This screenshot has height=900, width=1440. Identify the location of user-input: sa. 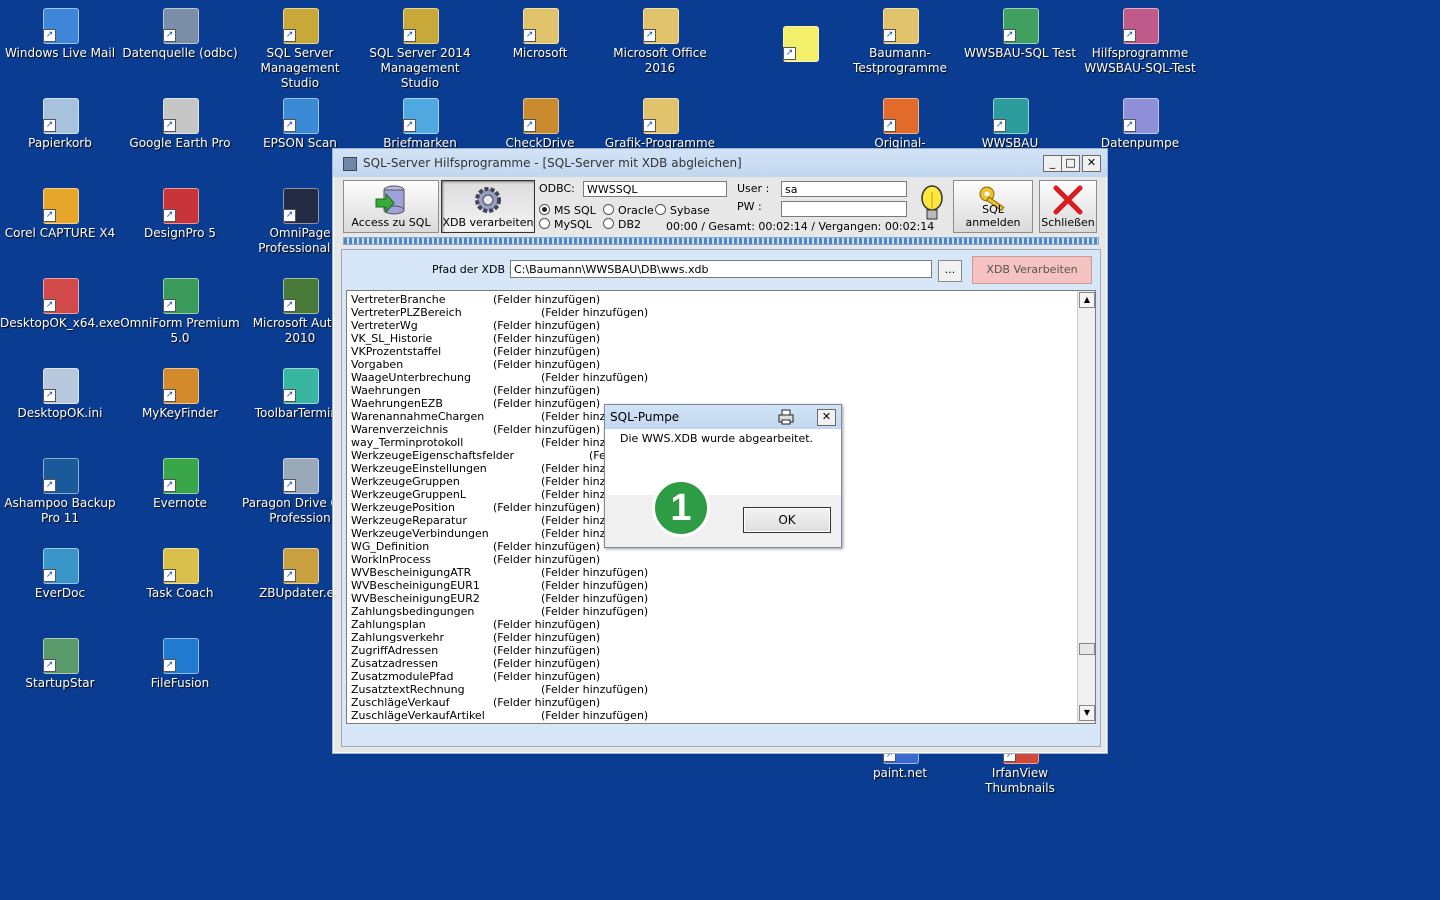
(844, 189).